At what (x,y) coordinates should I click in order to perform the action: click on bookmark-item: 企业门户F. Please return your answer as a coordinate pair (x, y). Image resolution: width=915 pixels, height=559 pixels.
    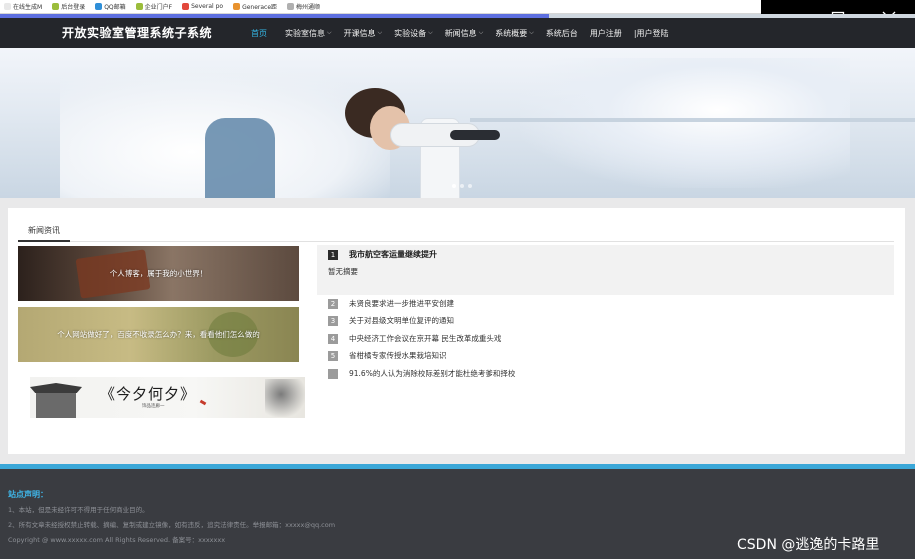
    Looking at the image, I should click on (154, 6).